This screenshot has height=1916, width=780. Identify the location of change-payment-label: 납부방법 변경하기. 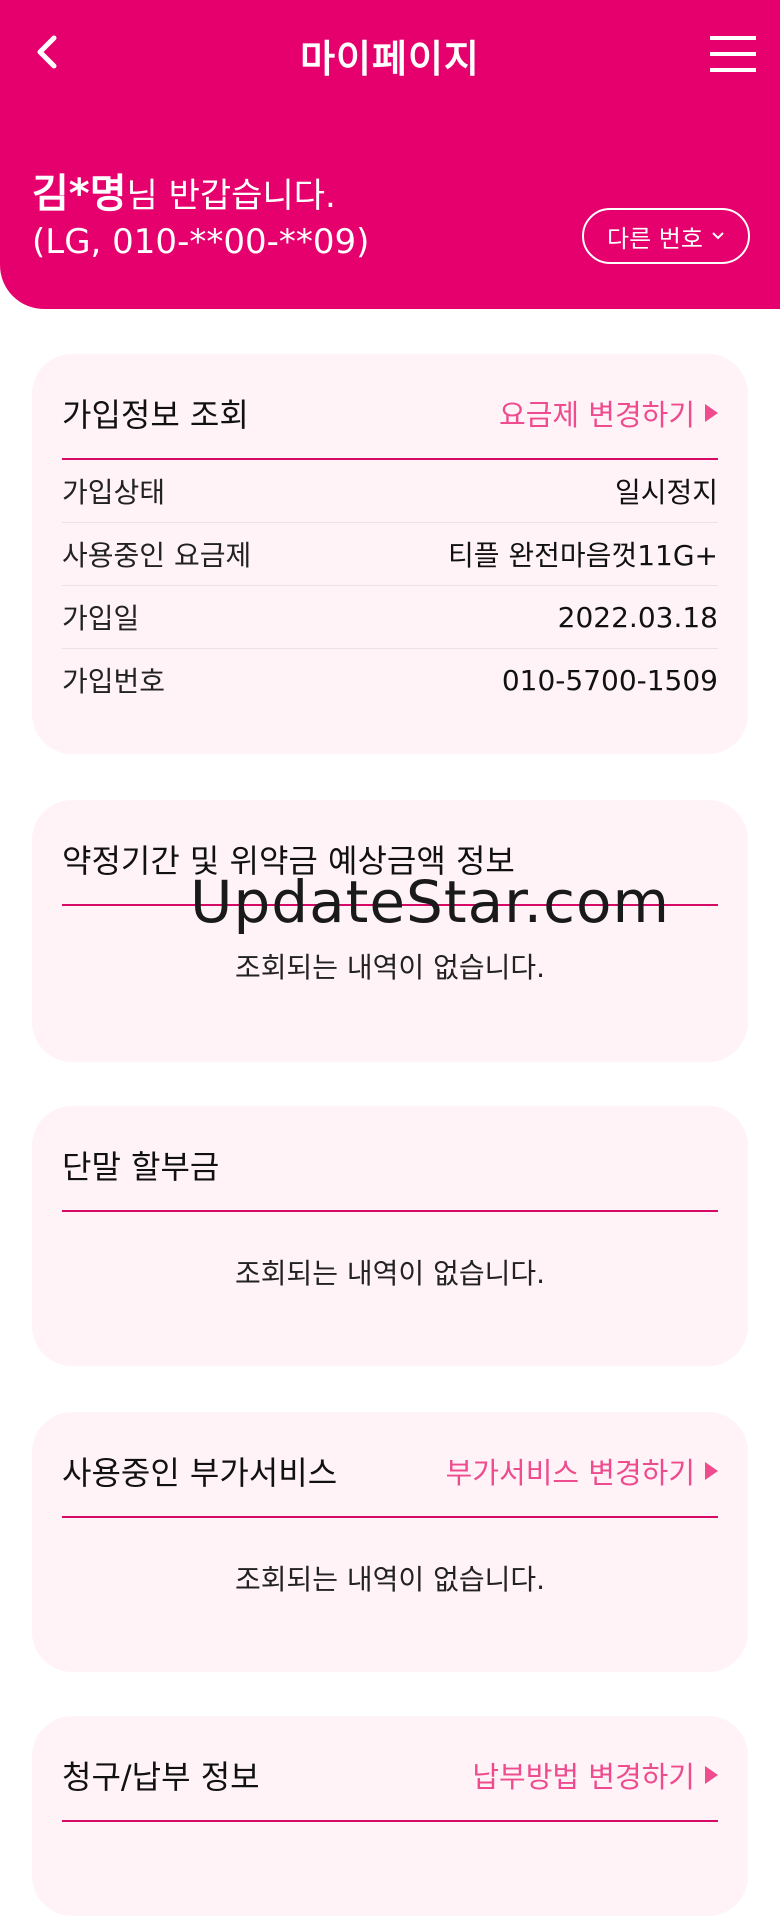
(583, 1777).